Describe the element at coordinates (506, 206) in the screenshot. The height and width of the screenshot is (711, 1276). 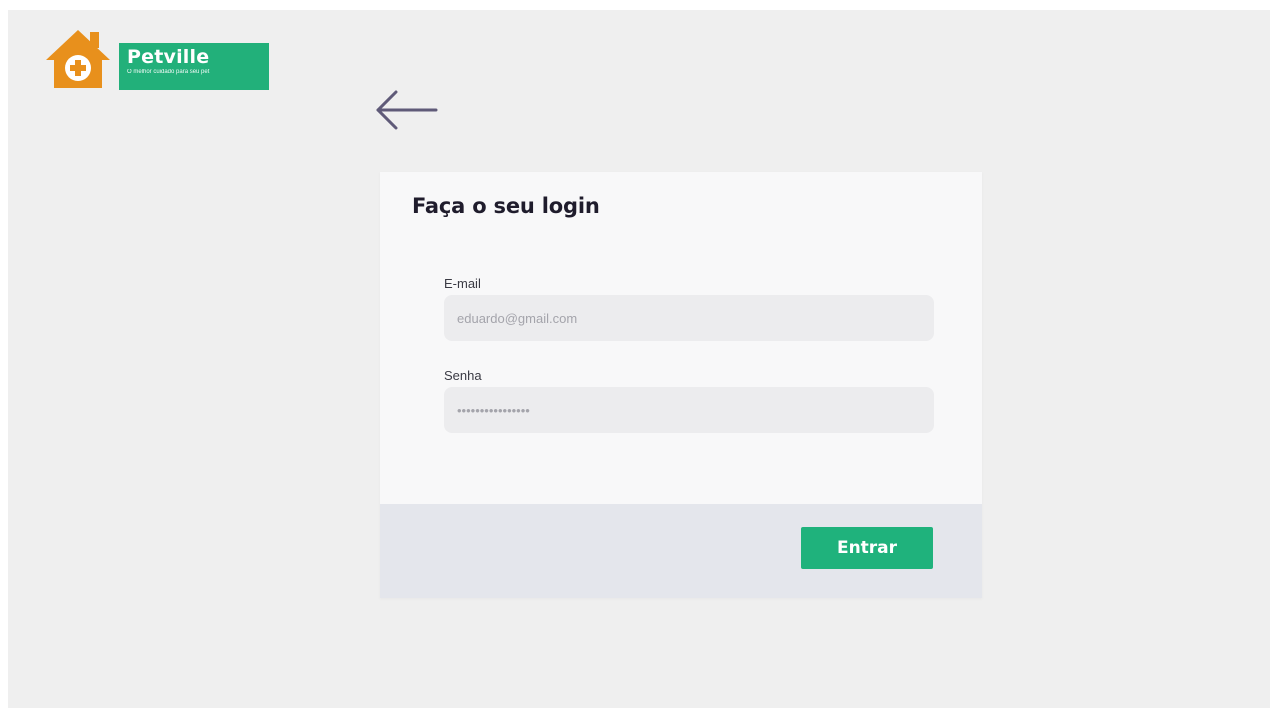
I see `login-title: Faça o seu login` at that location.